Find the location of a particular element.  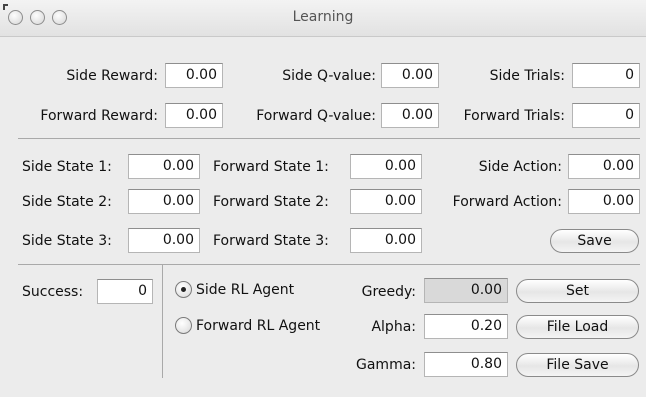

file-save-button: File Save is located at coordinates (577, 365).